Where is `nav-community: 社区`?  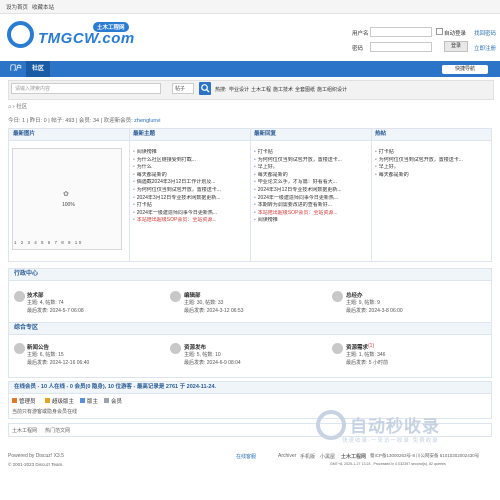
nav-community: 社区 is located at coordinates (38, 69).